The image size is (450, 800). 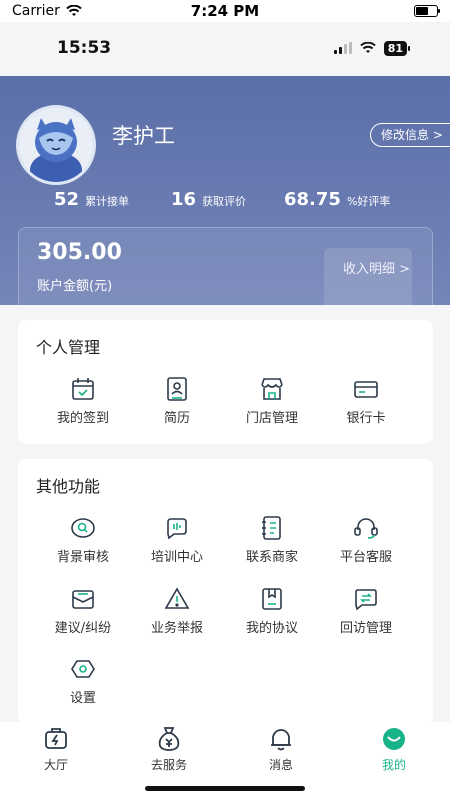 I want to click on item-label: 门店管理, so click(x=271, y=418).